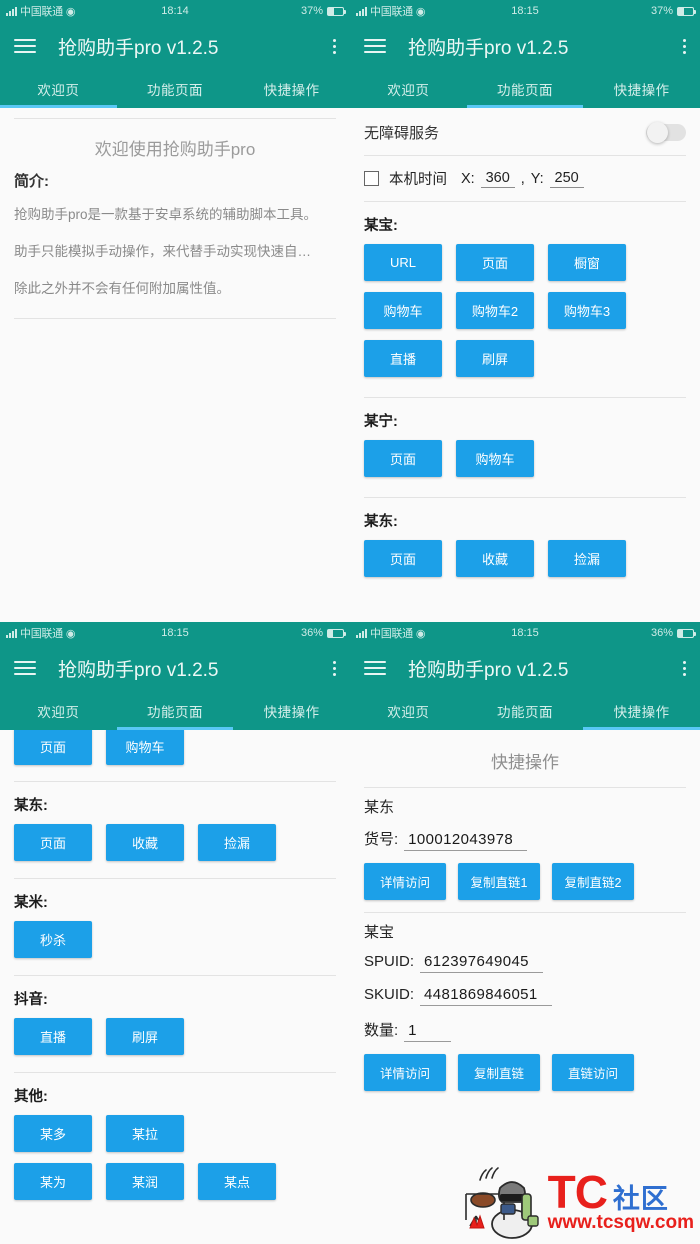  What do you see at coordinates (402, 133) in the screenshot?
I see `accessibility-service-label: 无障碍服务` at bounding box center [402, 133].